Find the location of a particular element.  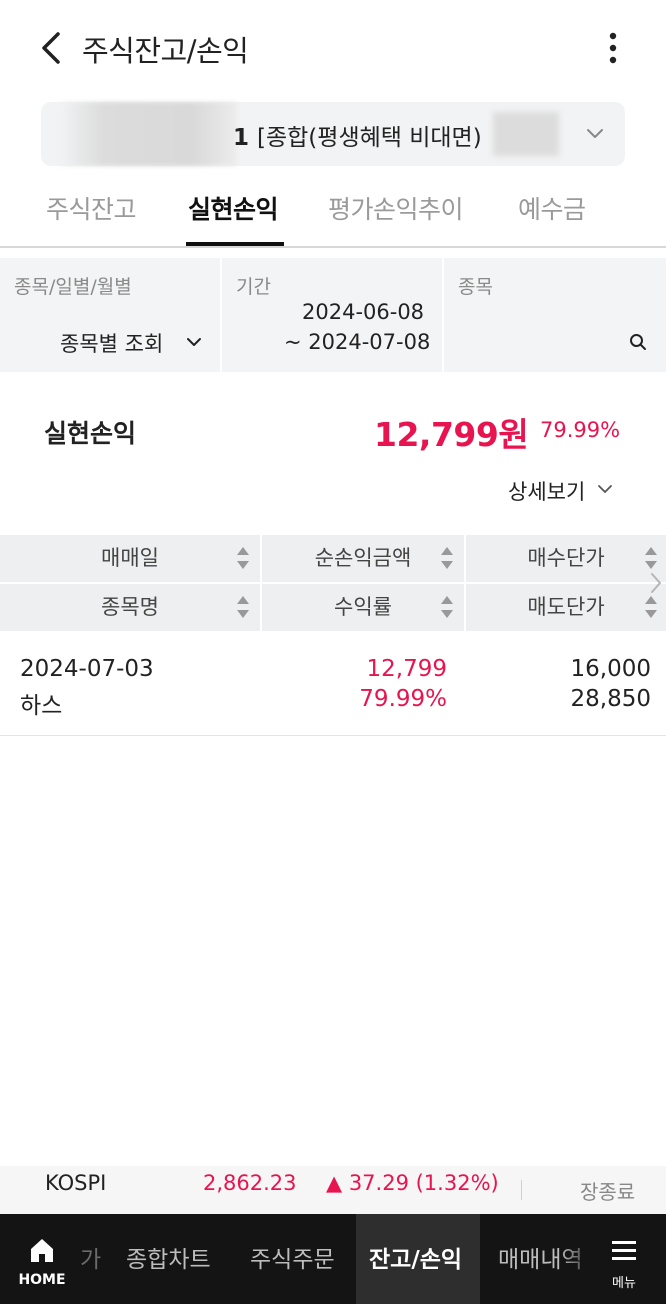

masked-account-number is located at coordinates (148, 134).